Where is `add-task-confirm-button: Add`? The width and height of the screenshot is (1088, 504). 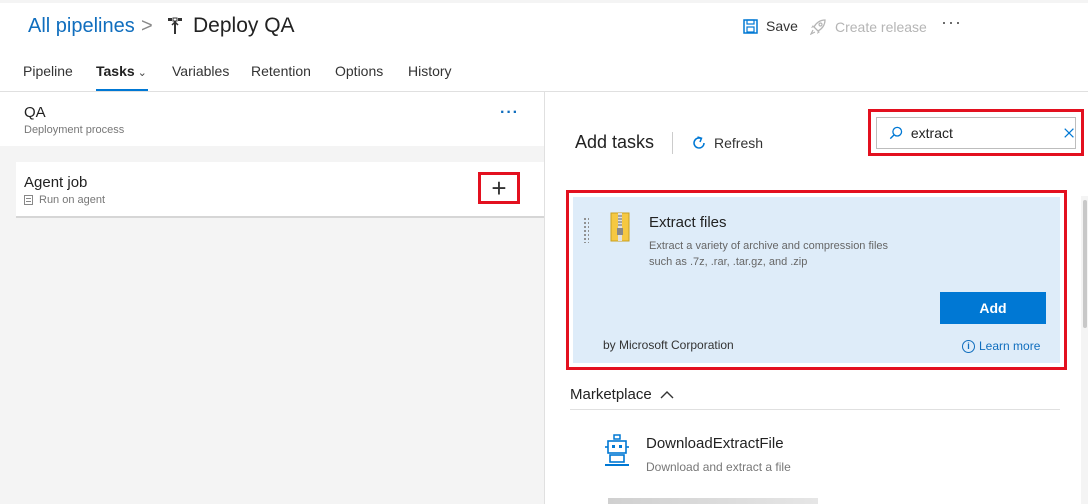 add-task-confirm-button: Add is located at coordinates (993, 308).